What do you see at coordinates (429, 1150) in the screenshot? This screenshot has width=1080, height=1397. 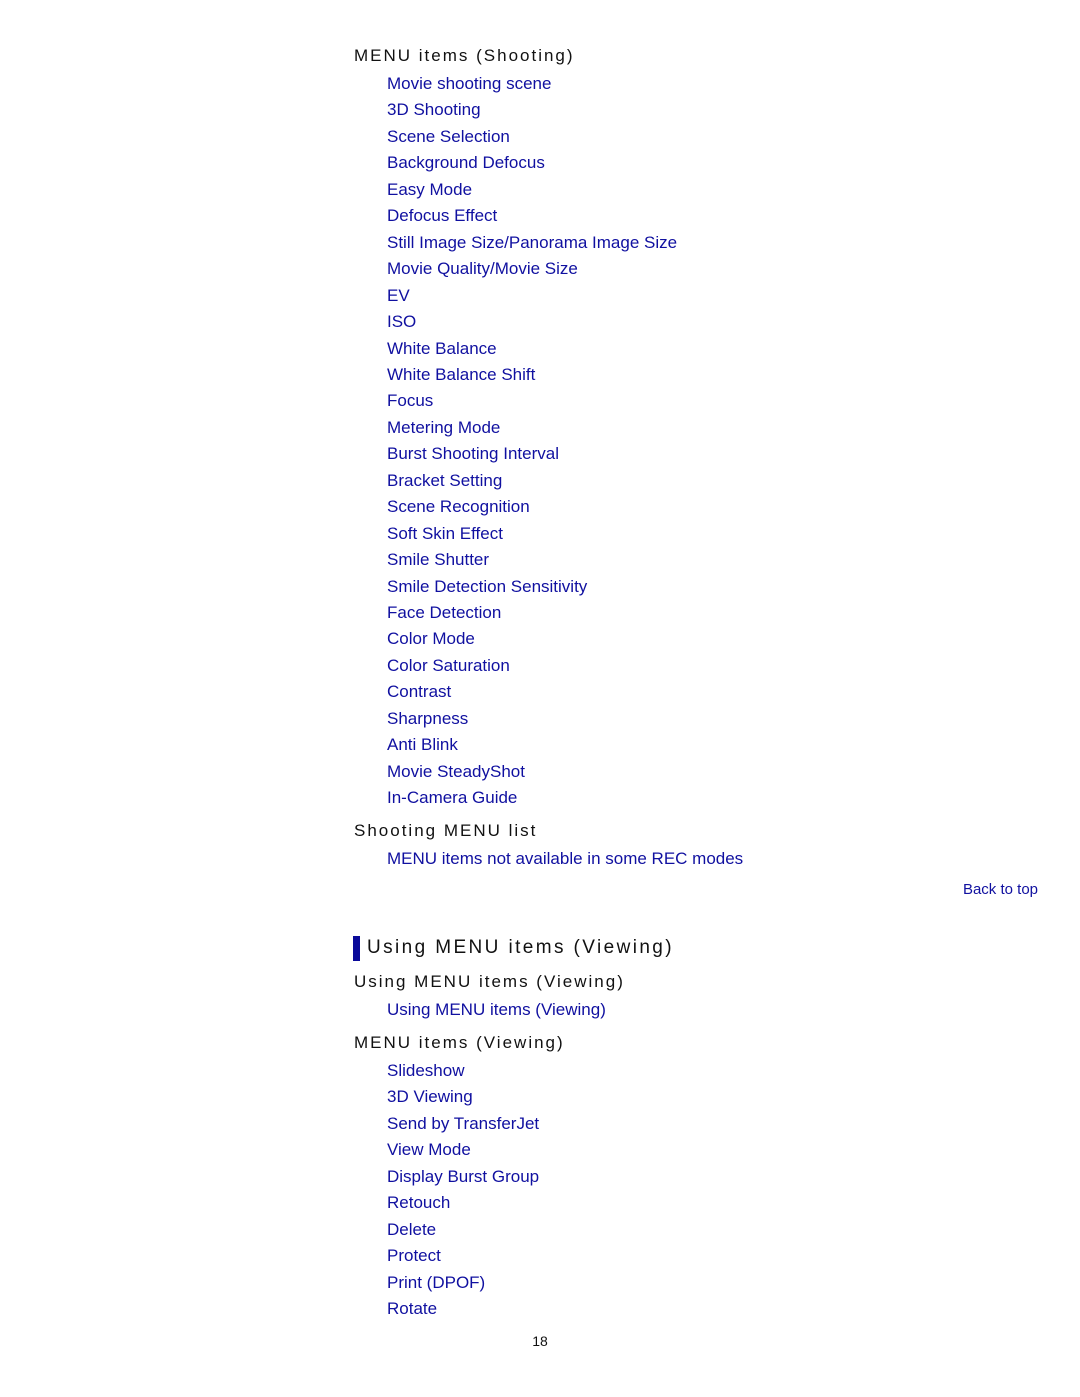 I see `viewing-menu-item-link: View Mode` at bounding box center [429, 1150].